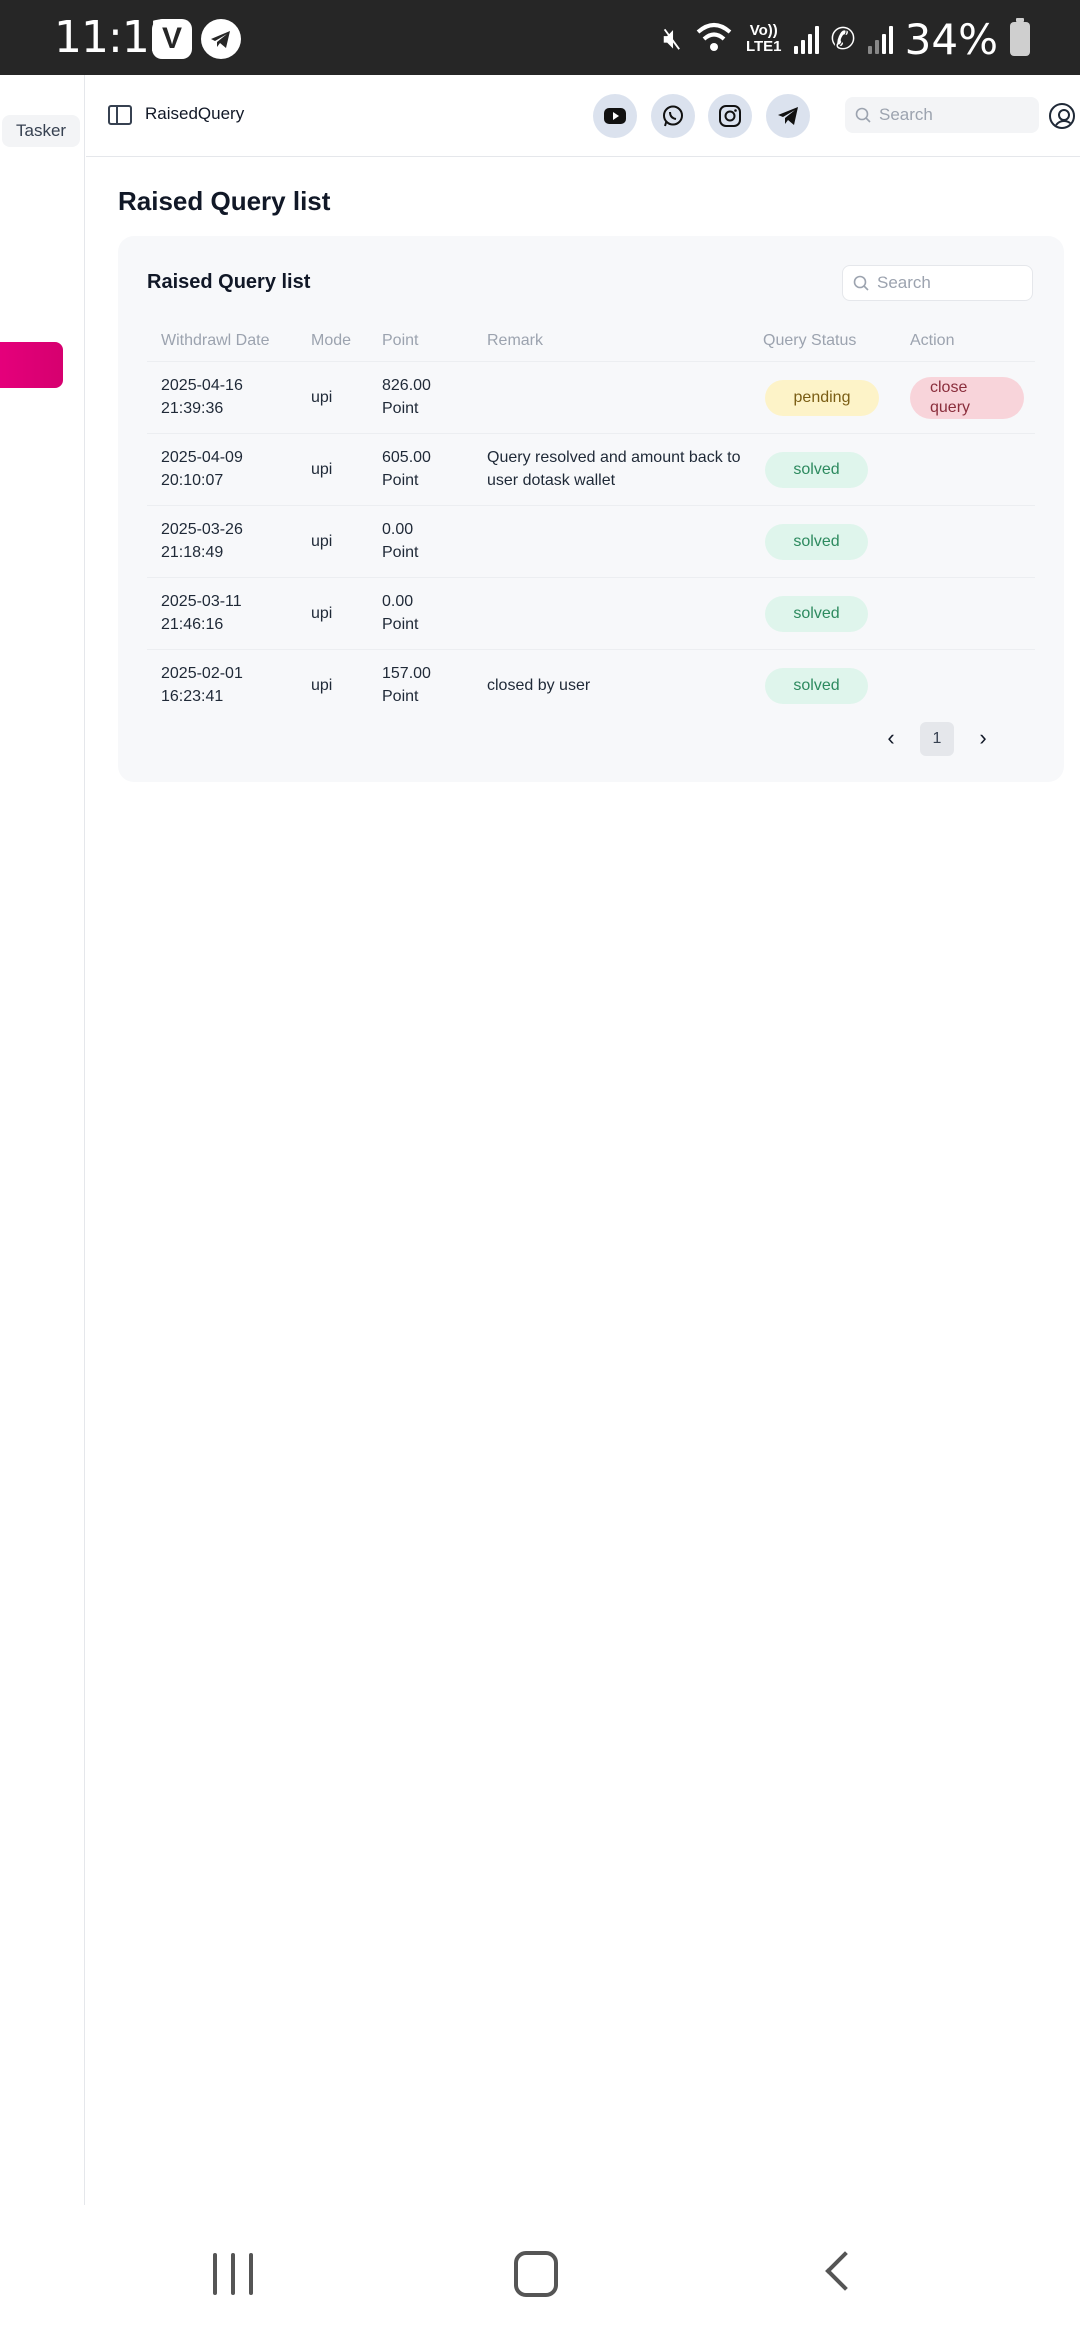  I want to click on pagination: ‹ 1 ›, so click(937, 739).